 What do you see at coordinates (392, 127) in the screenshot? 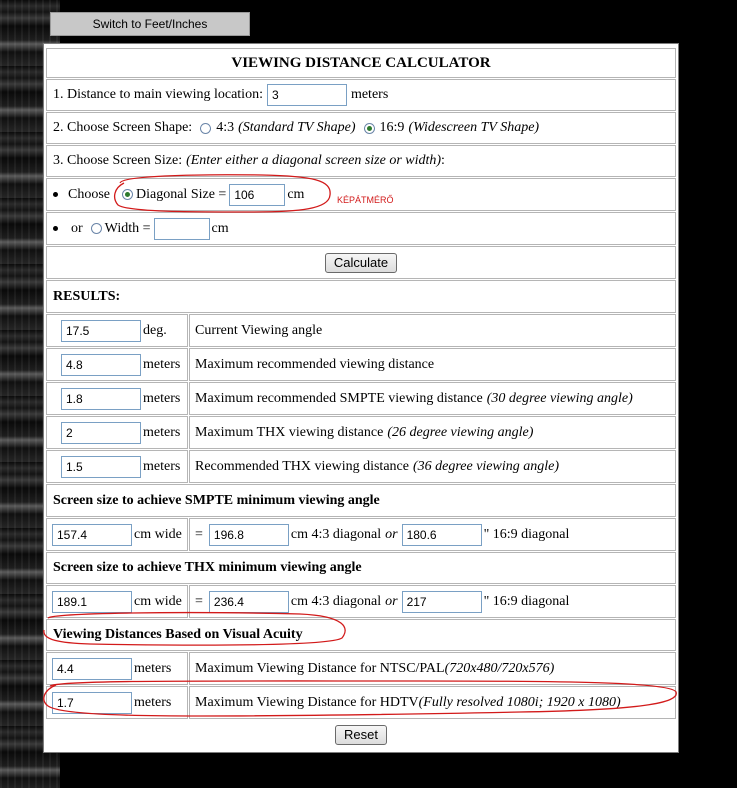
I see `shape-16-9-label: 16:9` at bounding box center [392, 127].